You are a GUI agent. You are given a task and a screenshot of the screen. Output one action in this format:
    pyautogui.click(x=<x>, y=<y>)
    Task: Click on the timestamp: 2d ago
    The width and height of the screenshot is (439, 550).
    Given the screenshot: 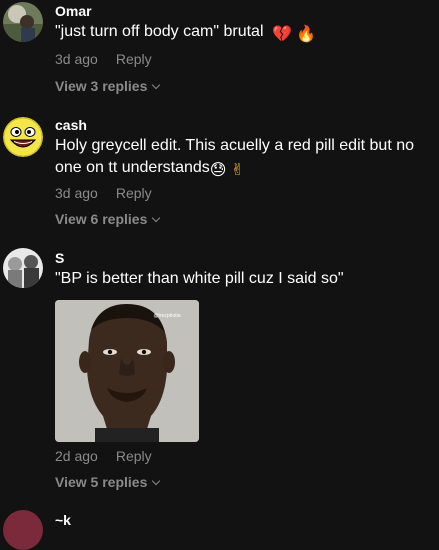 What is the action you would take?
    pyautogui.click(x=76, y=456)
    